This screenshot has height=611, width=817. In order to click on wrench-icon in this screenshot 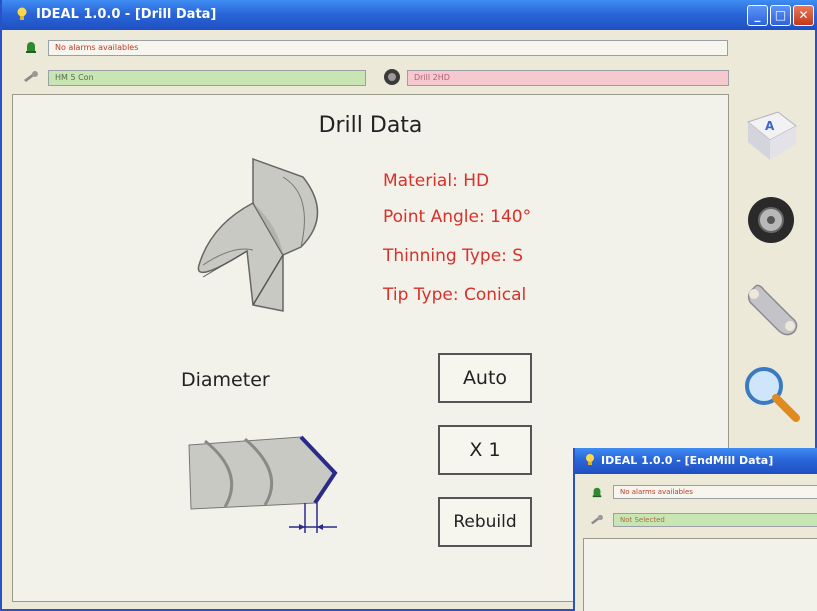, I will do `click(772, 311)`.